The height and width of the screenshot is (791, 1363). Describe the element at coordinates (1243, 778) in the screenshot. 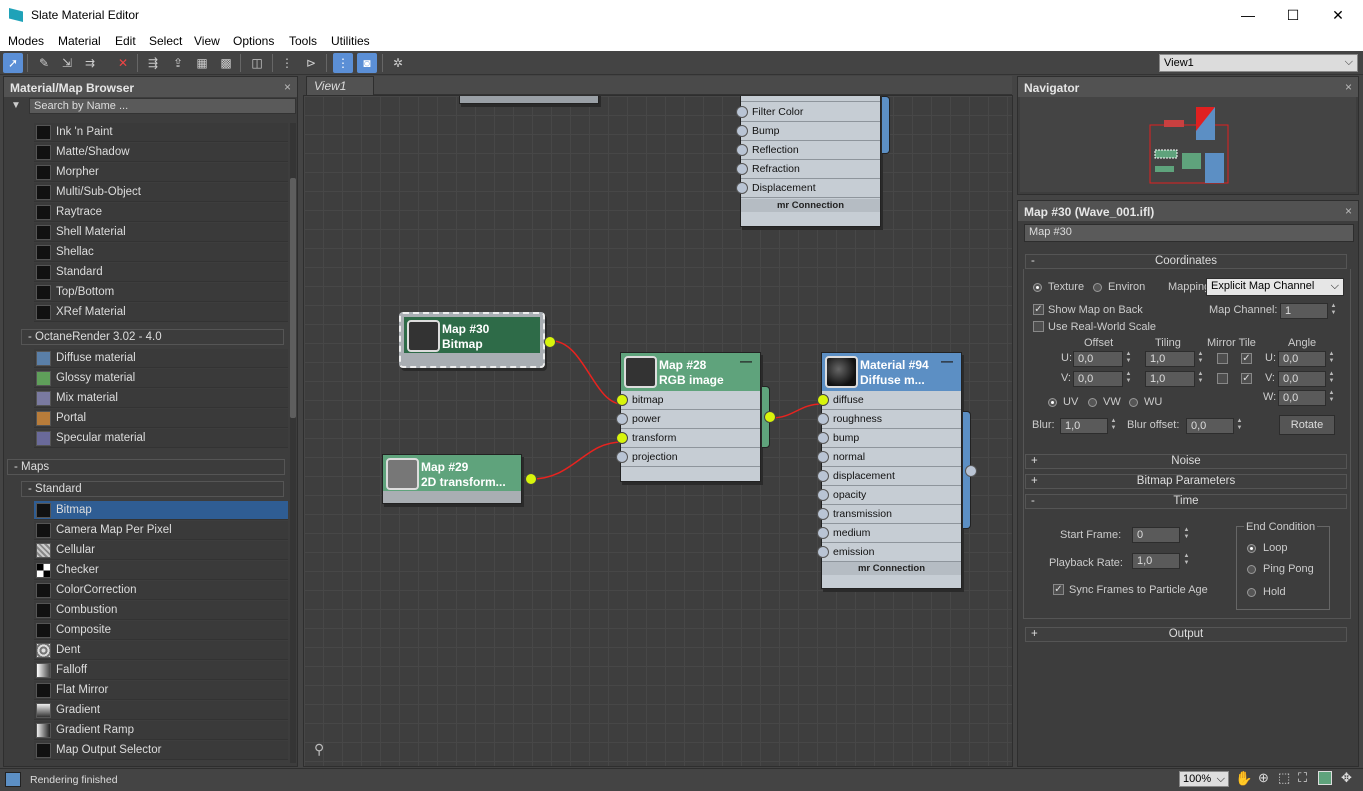

I see `pan-hand-icon: ✋` at that location.